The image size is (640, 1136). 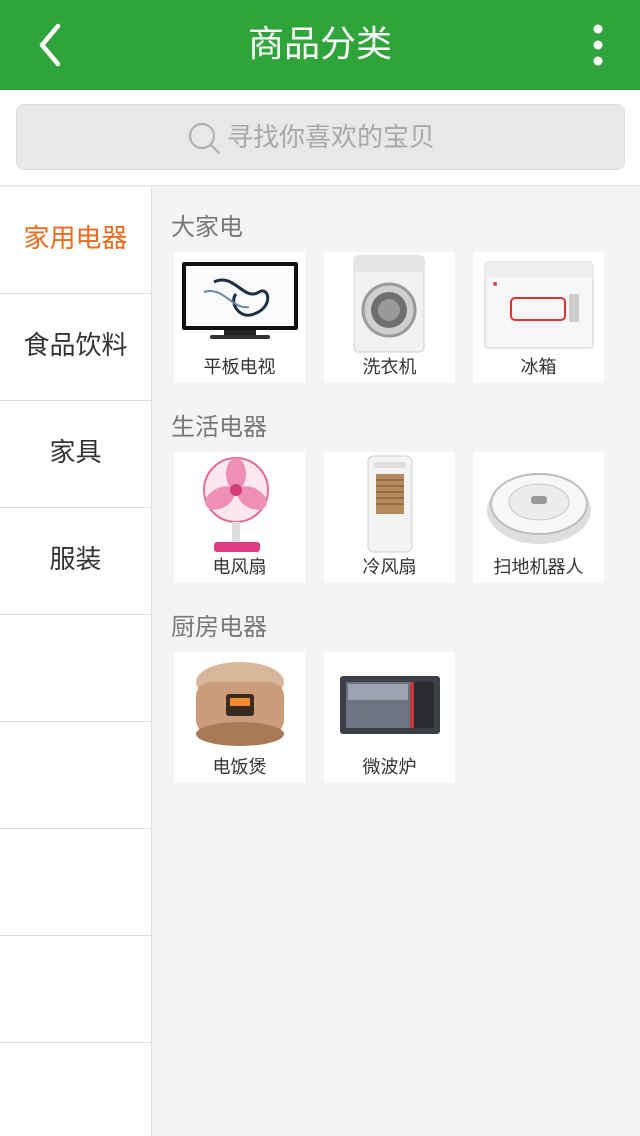 What do you see at coordinates (204, 138) in the screenshot?
I see `search-icon` at bounding box center [204, 138].